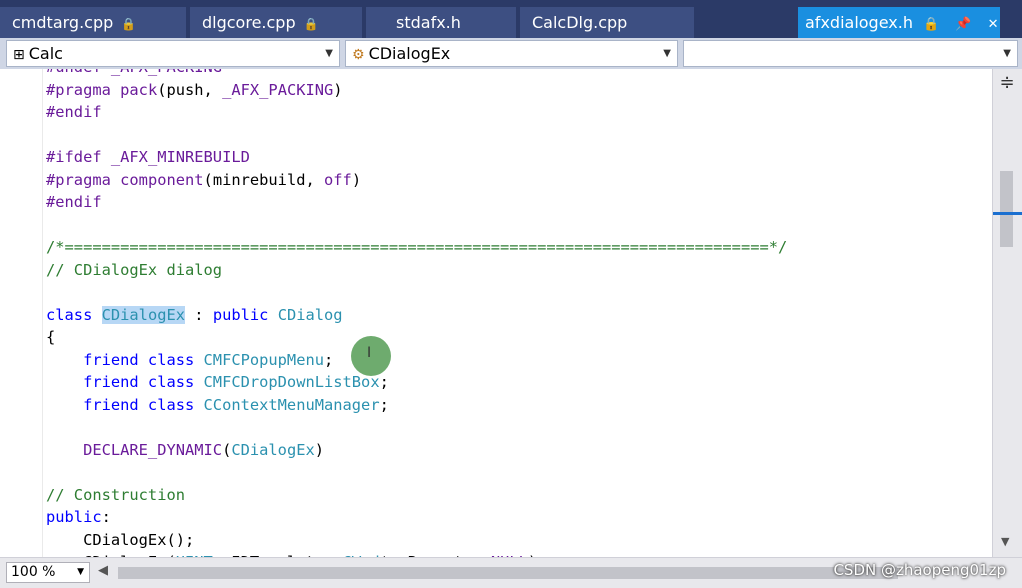  I want to click on code-line: friend class CMFCDropDownListBox;, so click(516, 382).